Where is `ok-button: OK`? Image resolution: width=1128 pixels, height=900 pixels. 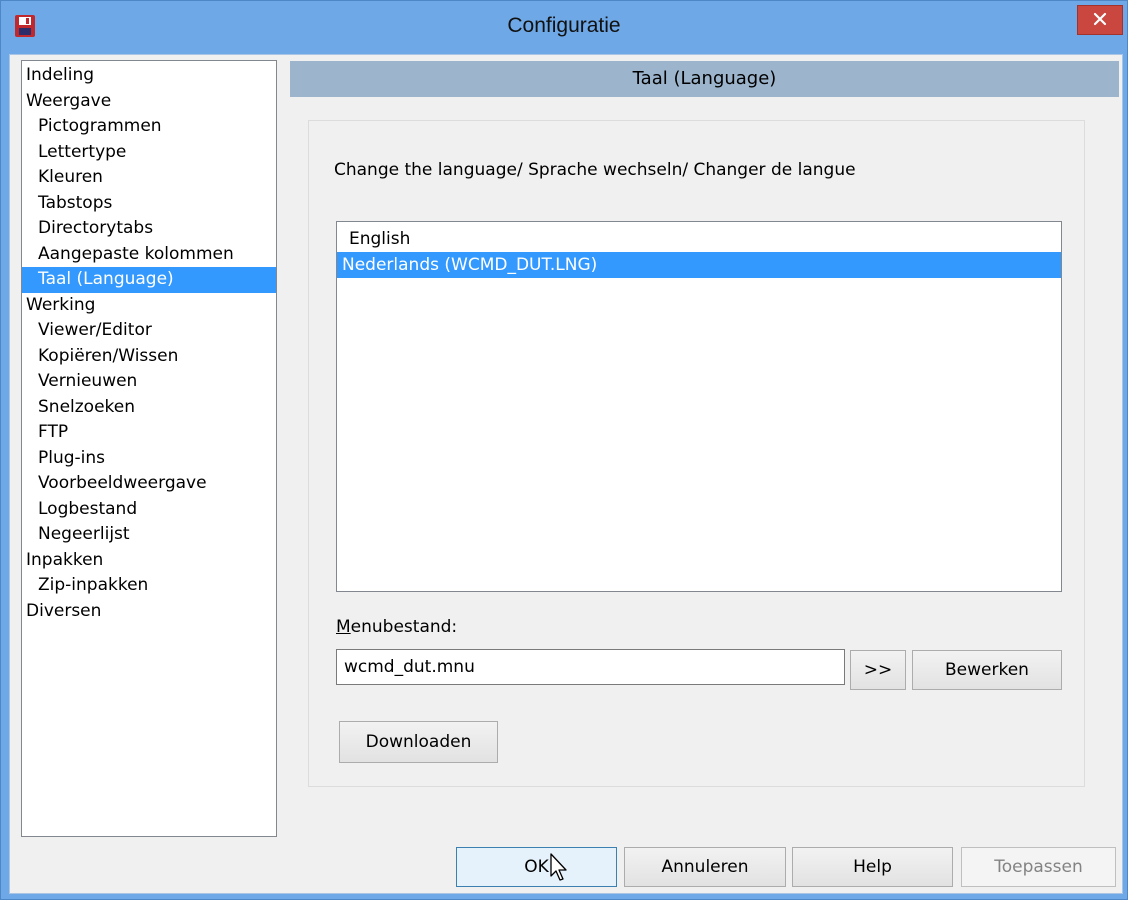
ok-button: OK is located at coordinates (536, 867).